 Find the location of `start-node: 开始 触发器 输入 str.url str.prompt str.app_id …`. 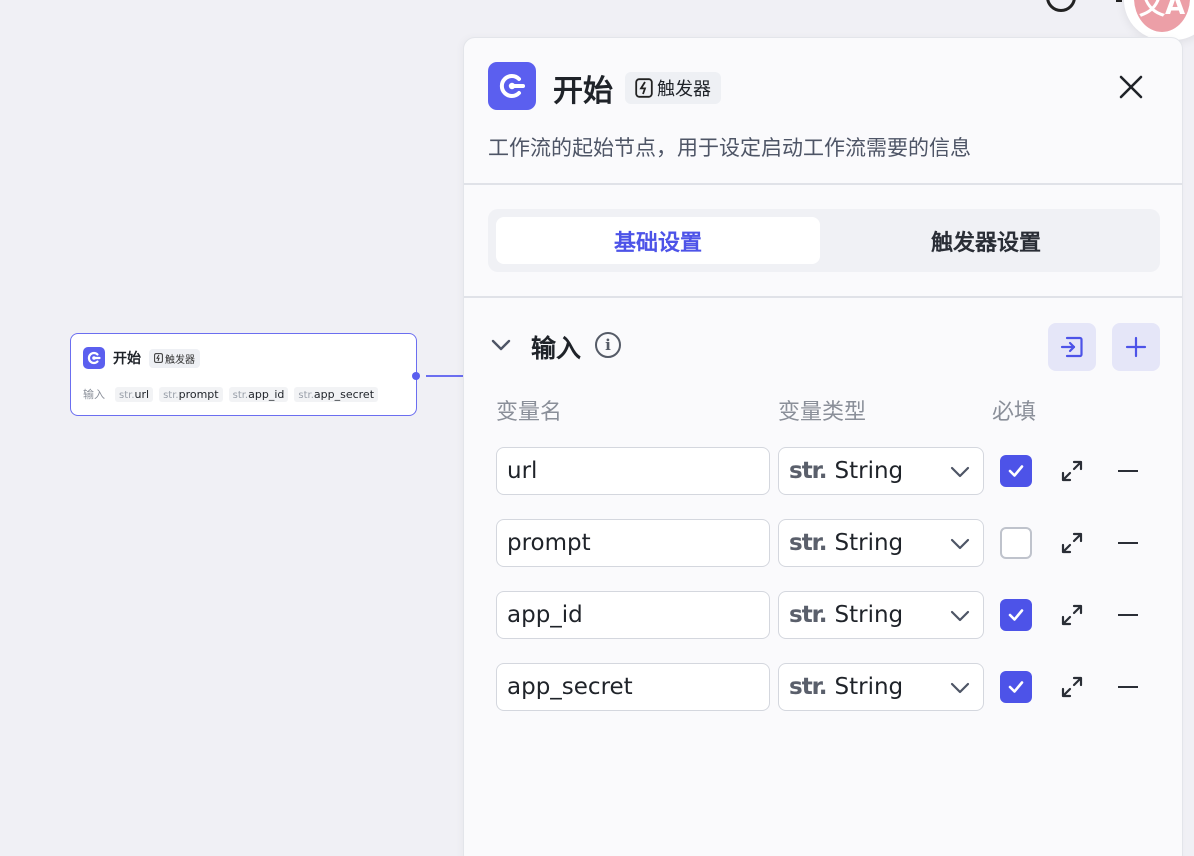

start-node: 开始 触发器 输入 str.url str.prompt str.app_id … is located at coordinates (243, 374).